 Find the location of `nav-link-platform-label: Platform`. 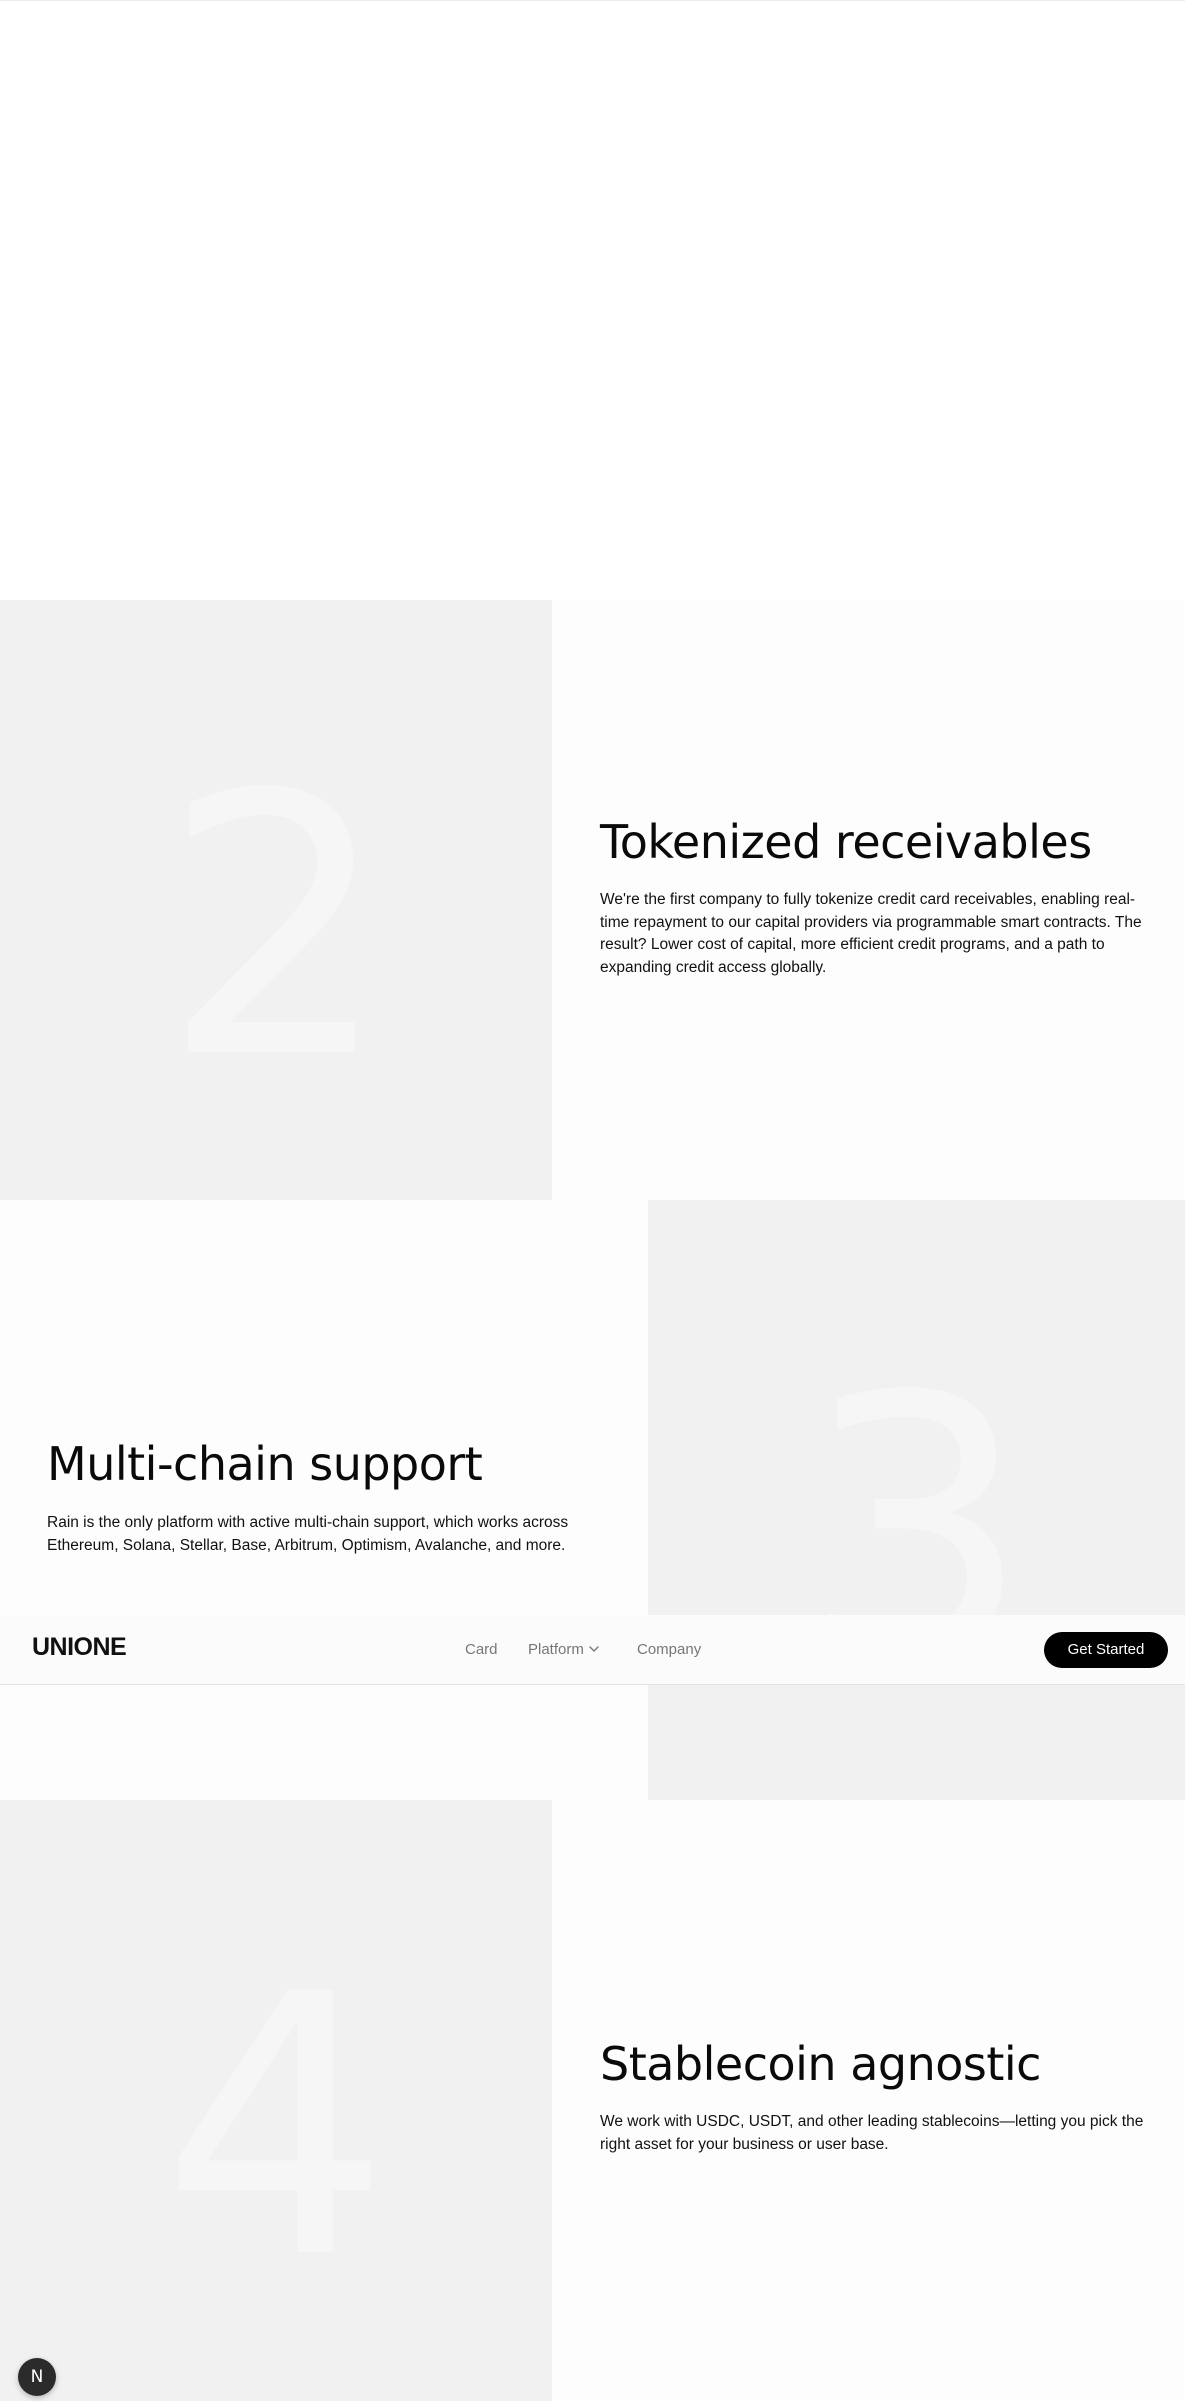

nav-link-platform-label: Platform is located at coordinates (556, 1649).